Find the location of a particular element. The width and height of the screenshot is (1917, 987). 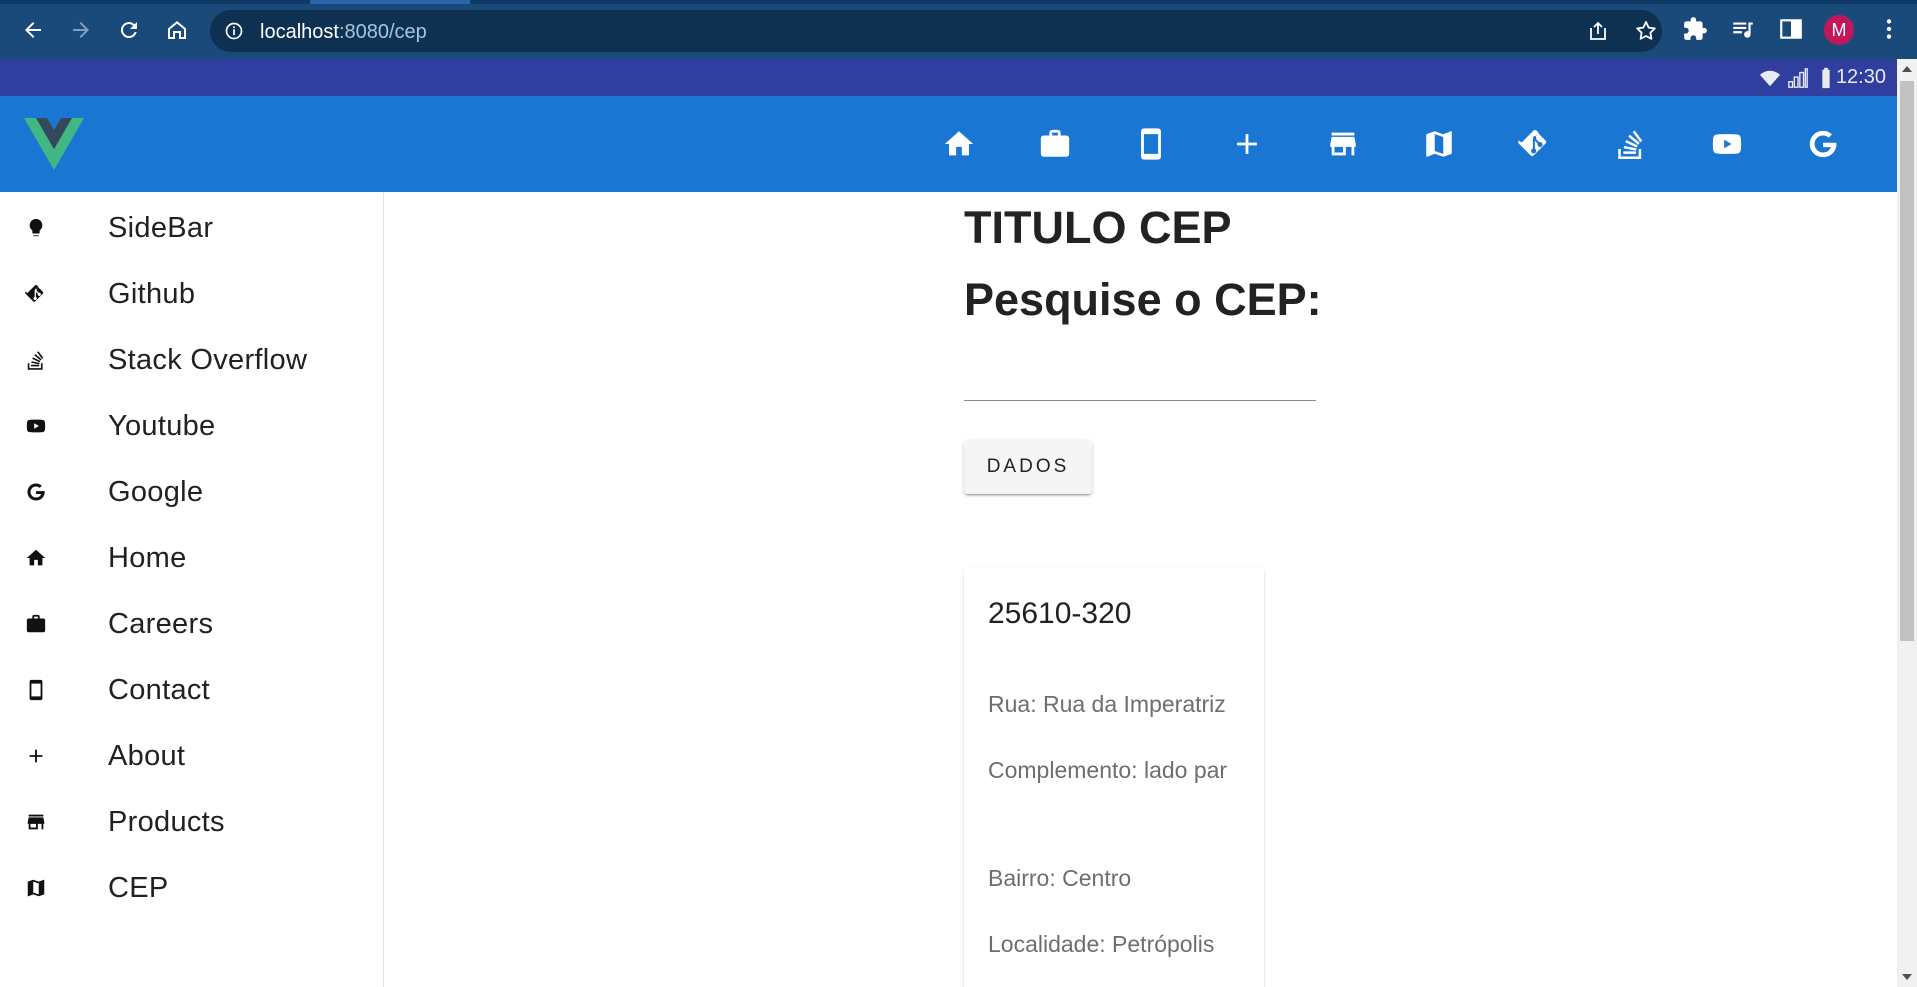

cep-input is located at coordinates (1140, 379).